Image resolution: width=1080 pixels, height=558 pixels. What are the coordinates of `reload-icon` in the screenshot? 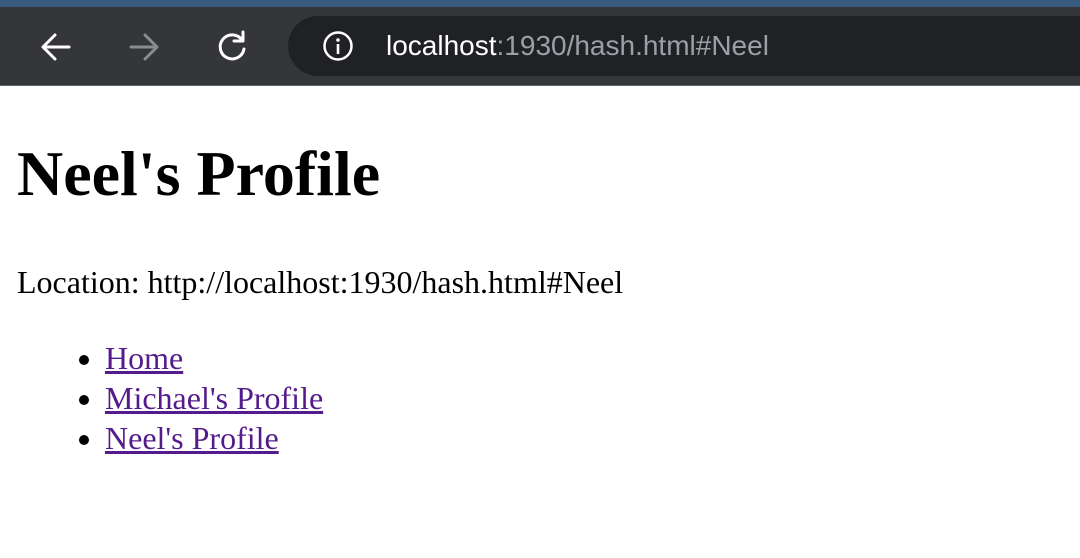 It's located at (232, 45).